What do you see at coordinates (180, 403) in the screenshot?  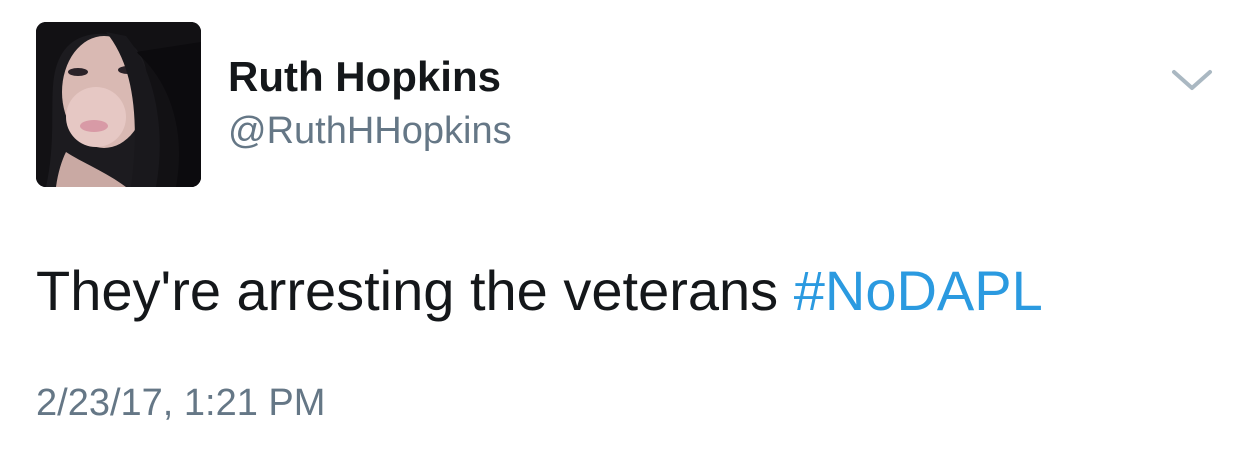 I see `tweet-timestamp: 2/23/17, 1:21 PM` at bounding box center [180, 403].